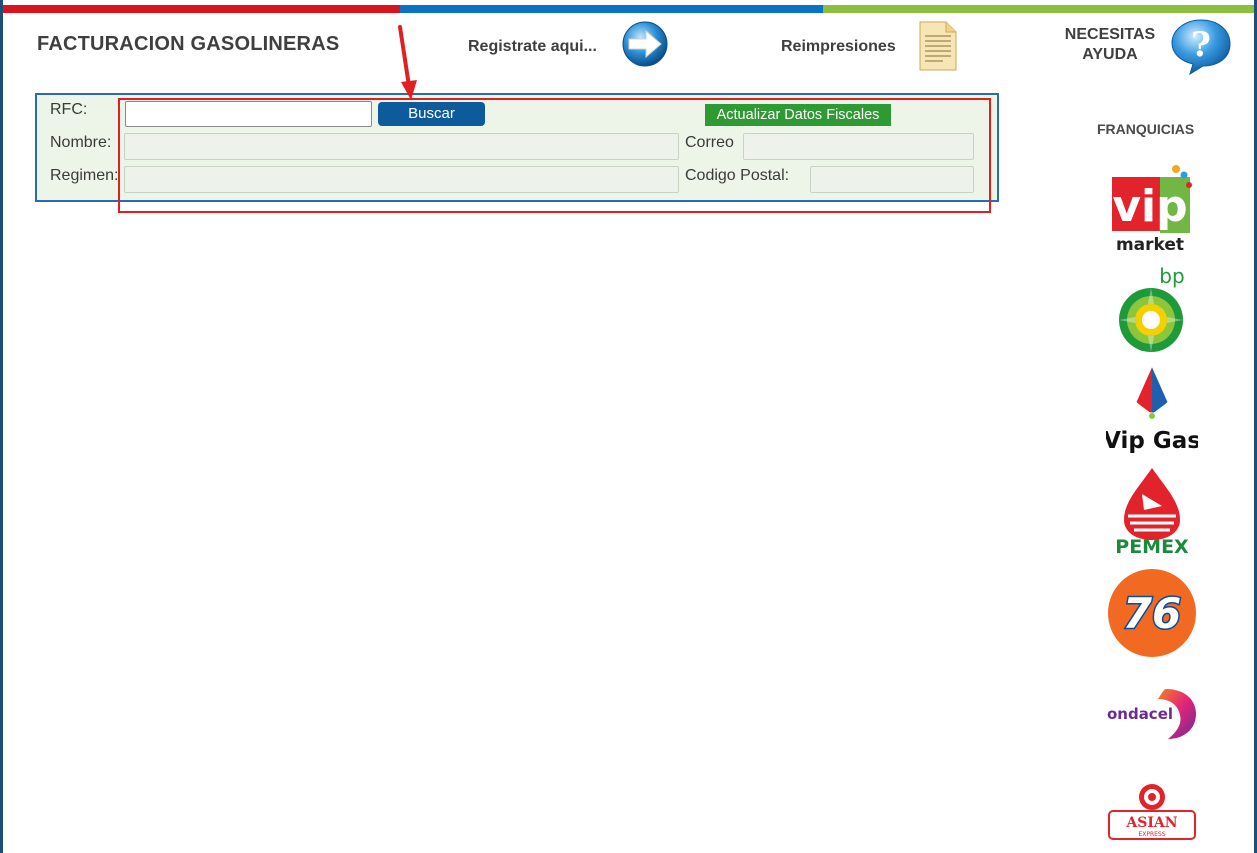 The image size is (1257, 853). What do you see at coordinates (838, 47) in the screenshot?
I see `reprint-link: Reimpresiones` at bounding box center [838, 47].